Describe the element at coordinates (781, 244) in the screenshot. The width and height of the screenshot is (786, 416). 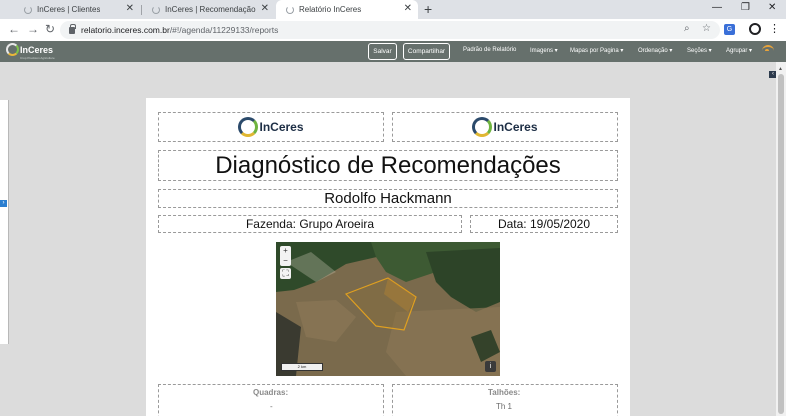
I see `scroll-thumb` at that location.